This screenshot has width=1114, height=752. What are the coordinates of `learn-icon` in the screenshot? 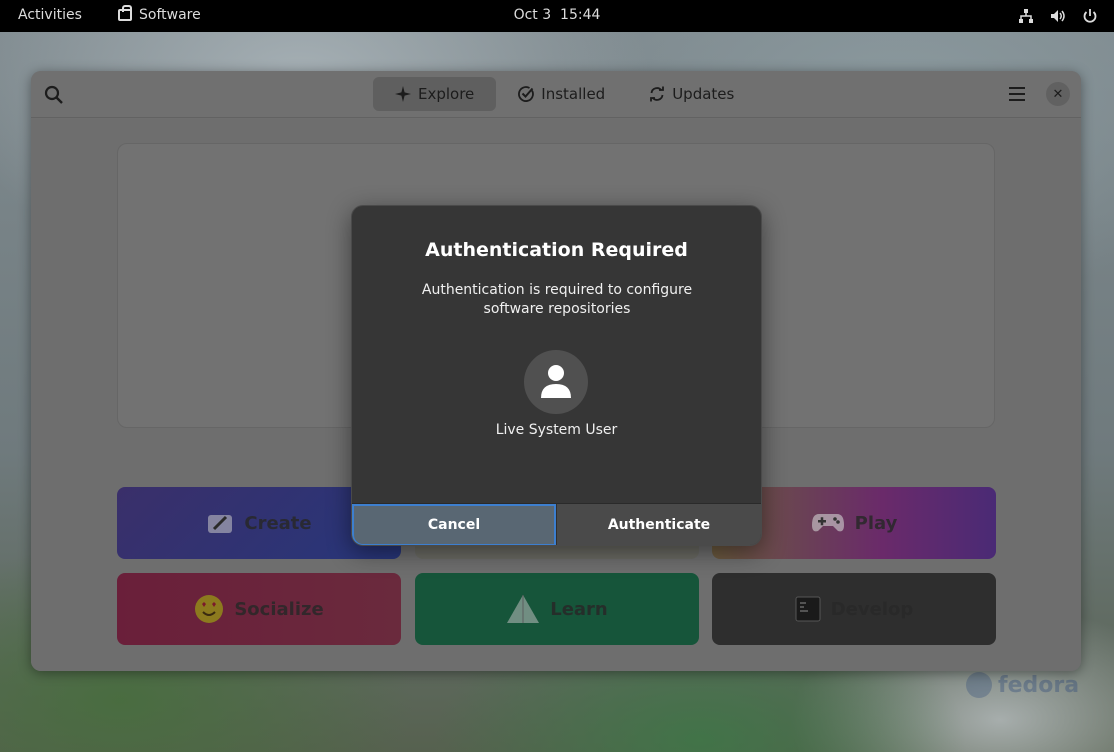 It's located at (523, 609).